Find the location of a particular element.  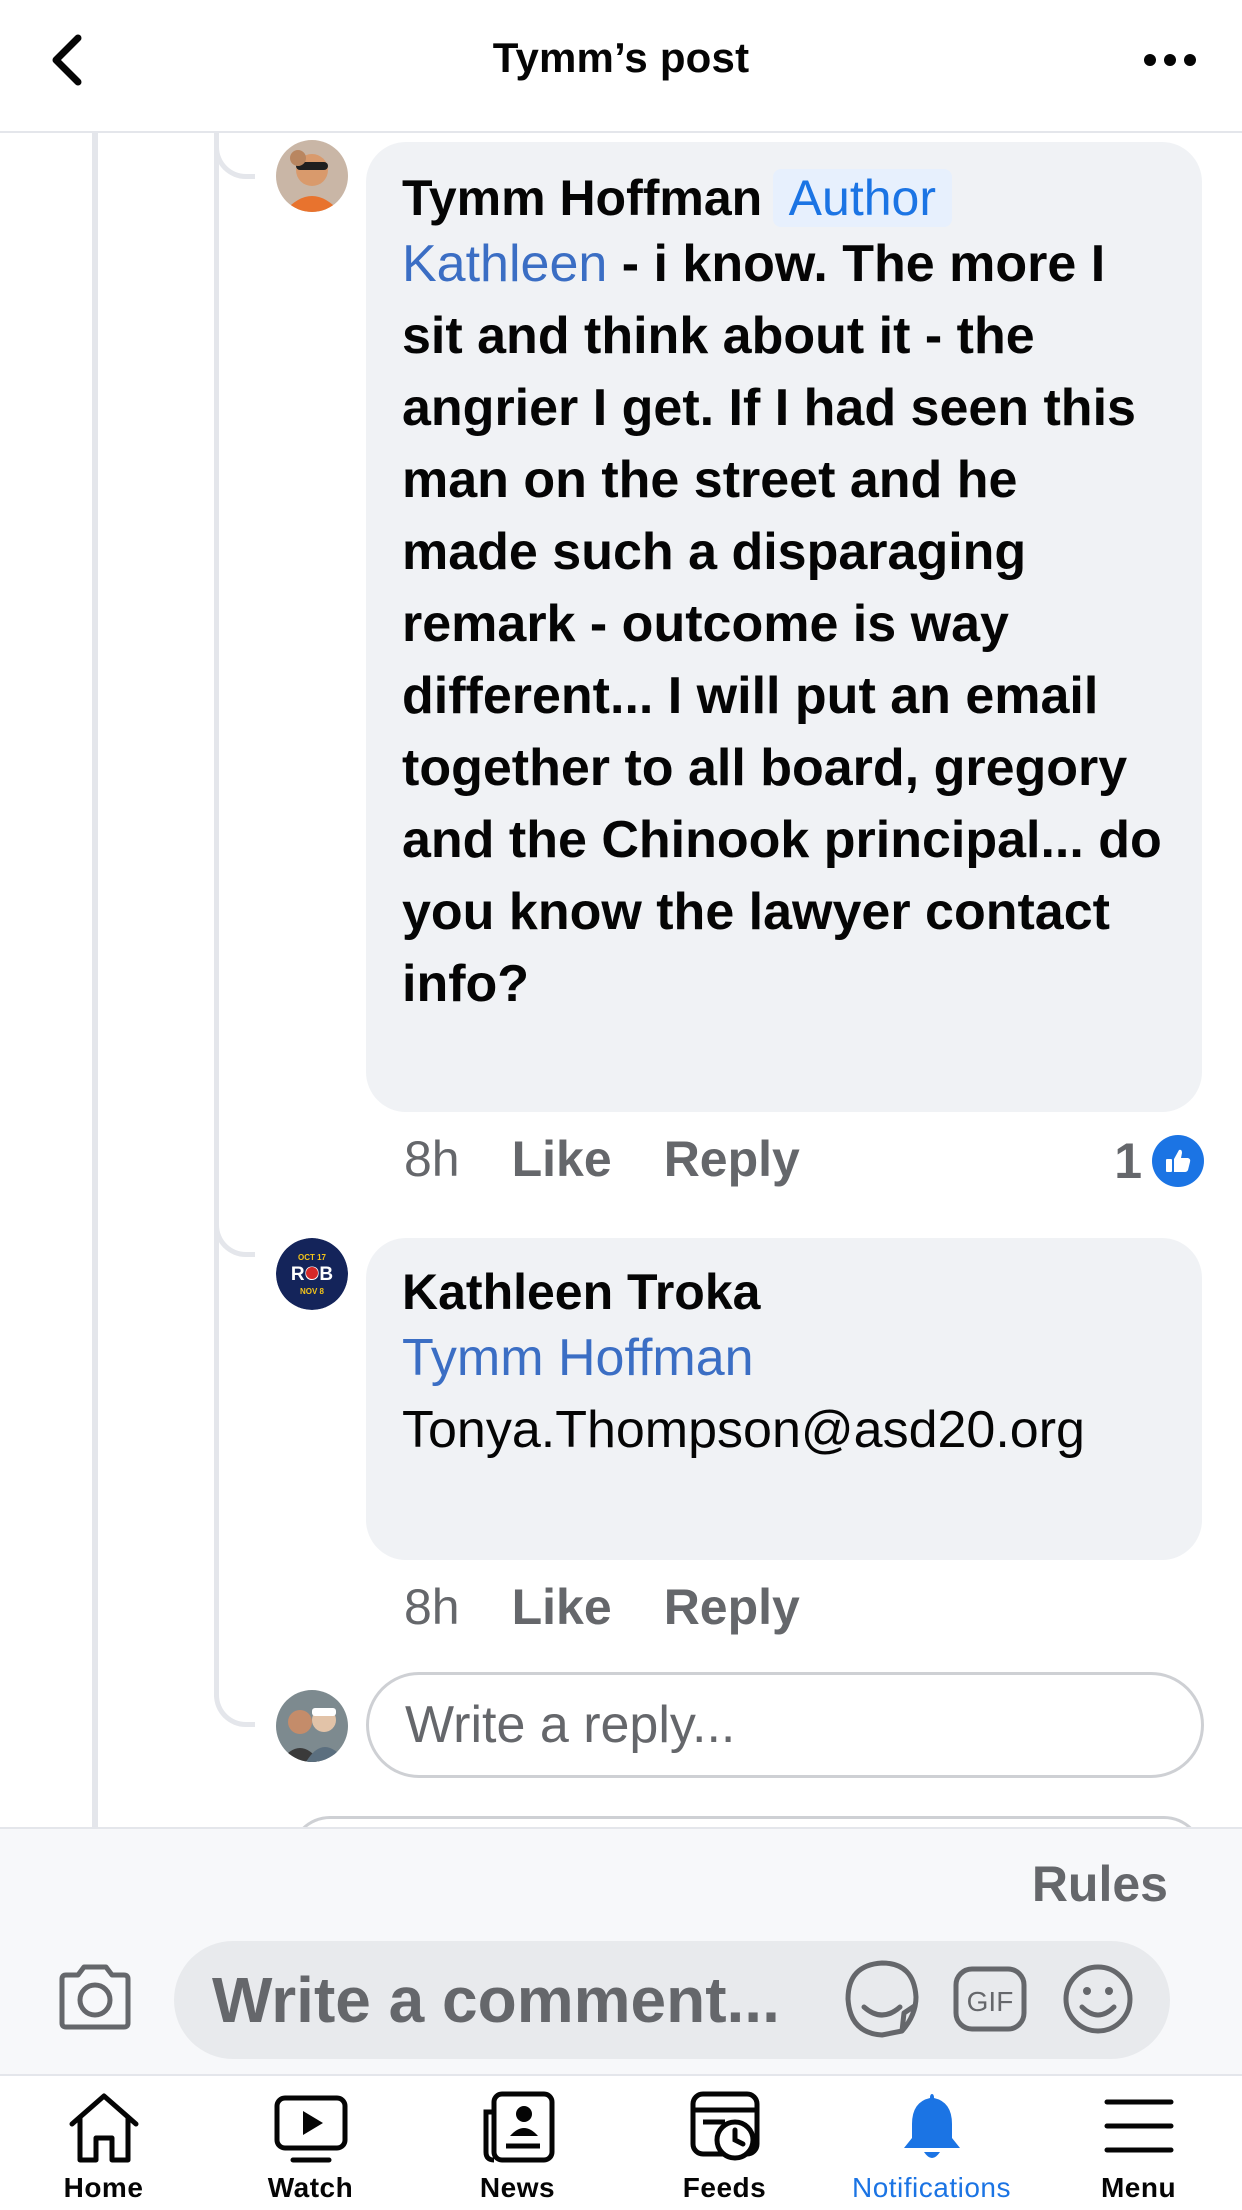

mention-link: Tymm Hoffman is located at coordinates (784, 1358).